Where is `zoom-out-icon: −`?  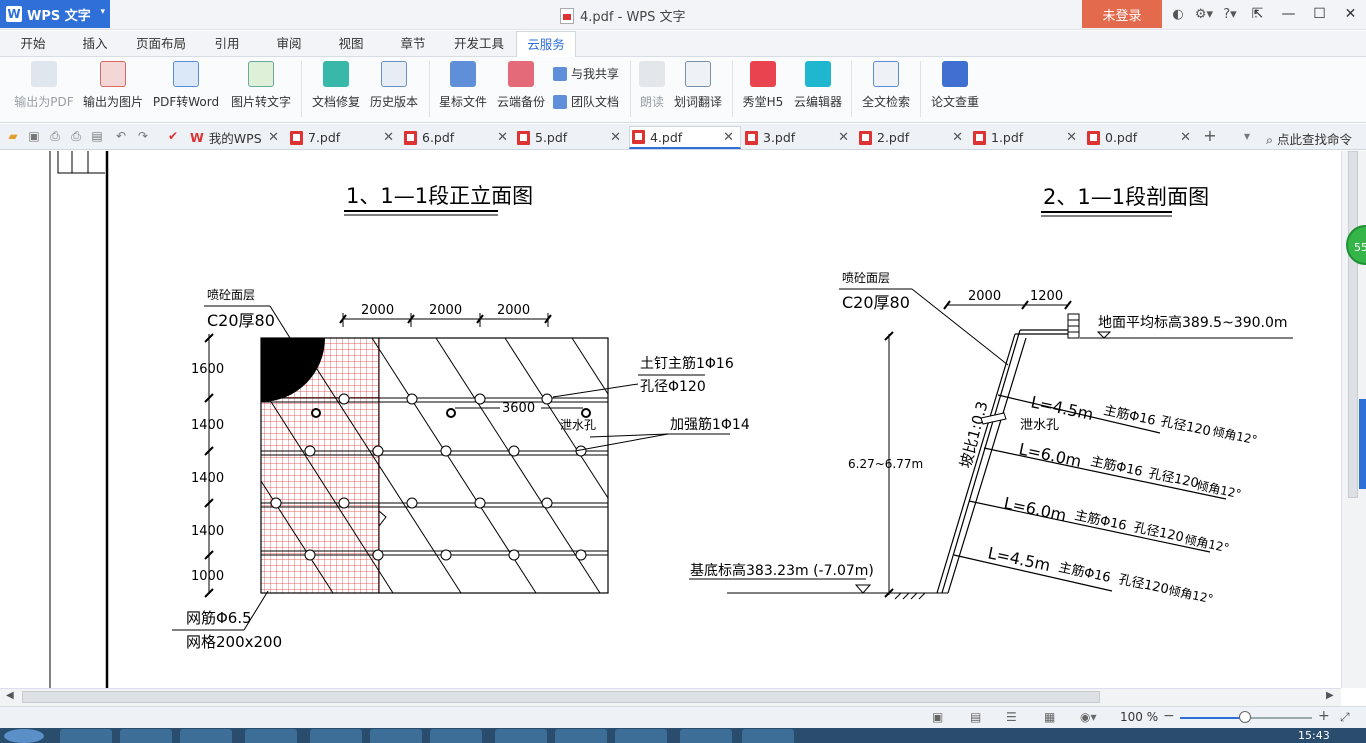
zoom-out-icon: − is located at coordinates (1169, 716).